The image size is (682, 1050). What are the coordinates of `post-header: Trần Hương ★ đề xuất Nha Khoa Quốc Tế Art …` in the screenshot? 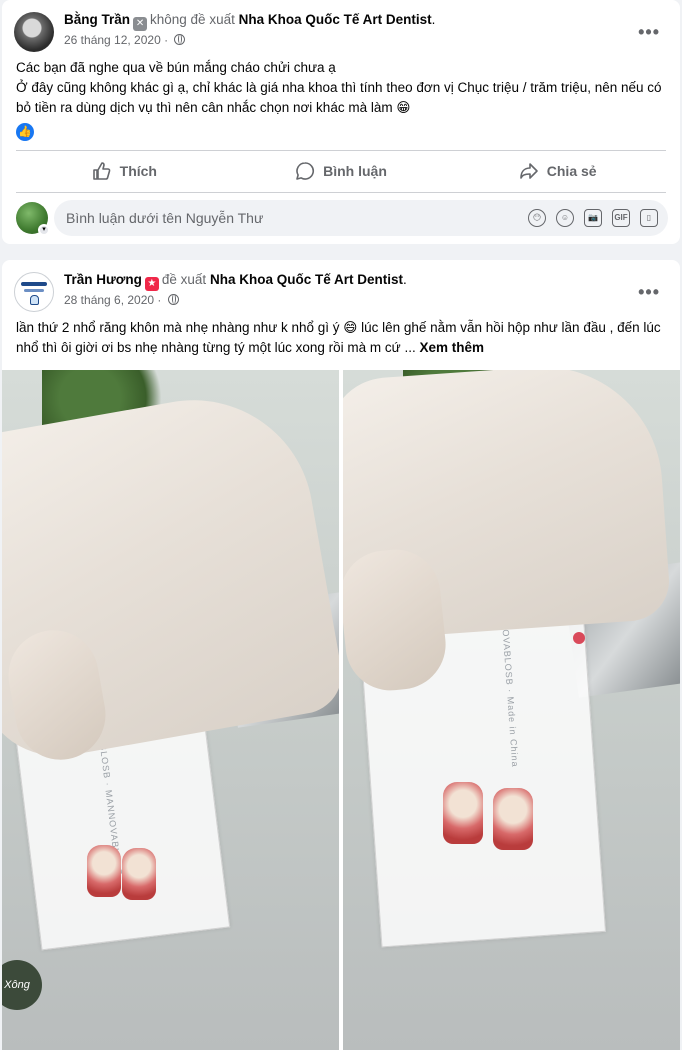 It's located at (341, 293).